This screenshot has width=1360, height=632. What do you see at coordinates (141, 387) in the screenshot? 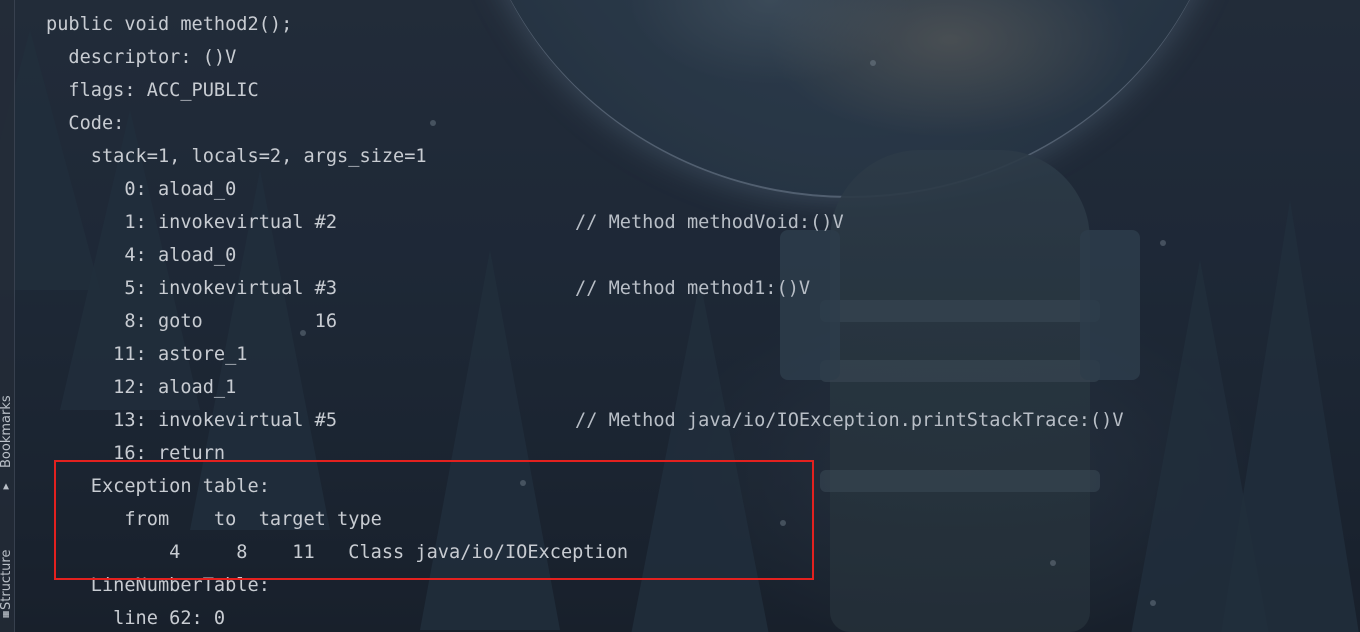
I see `code-line: 12: aload_1` at bounding box center [141, 387].